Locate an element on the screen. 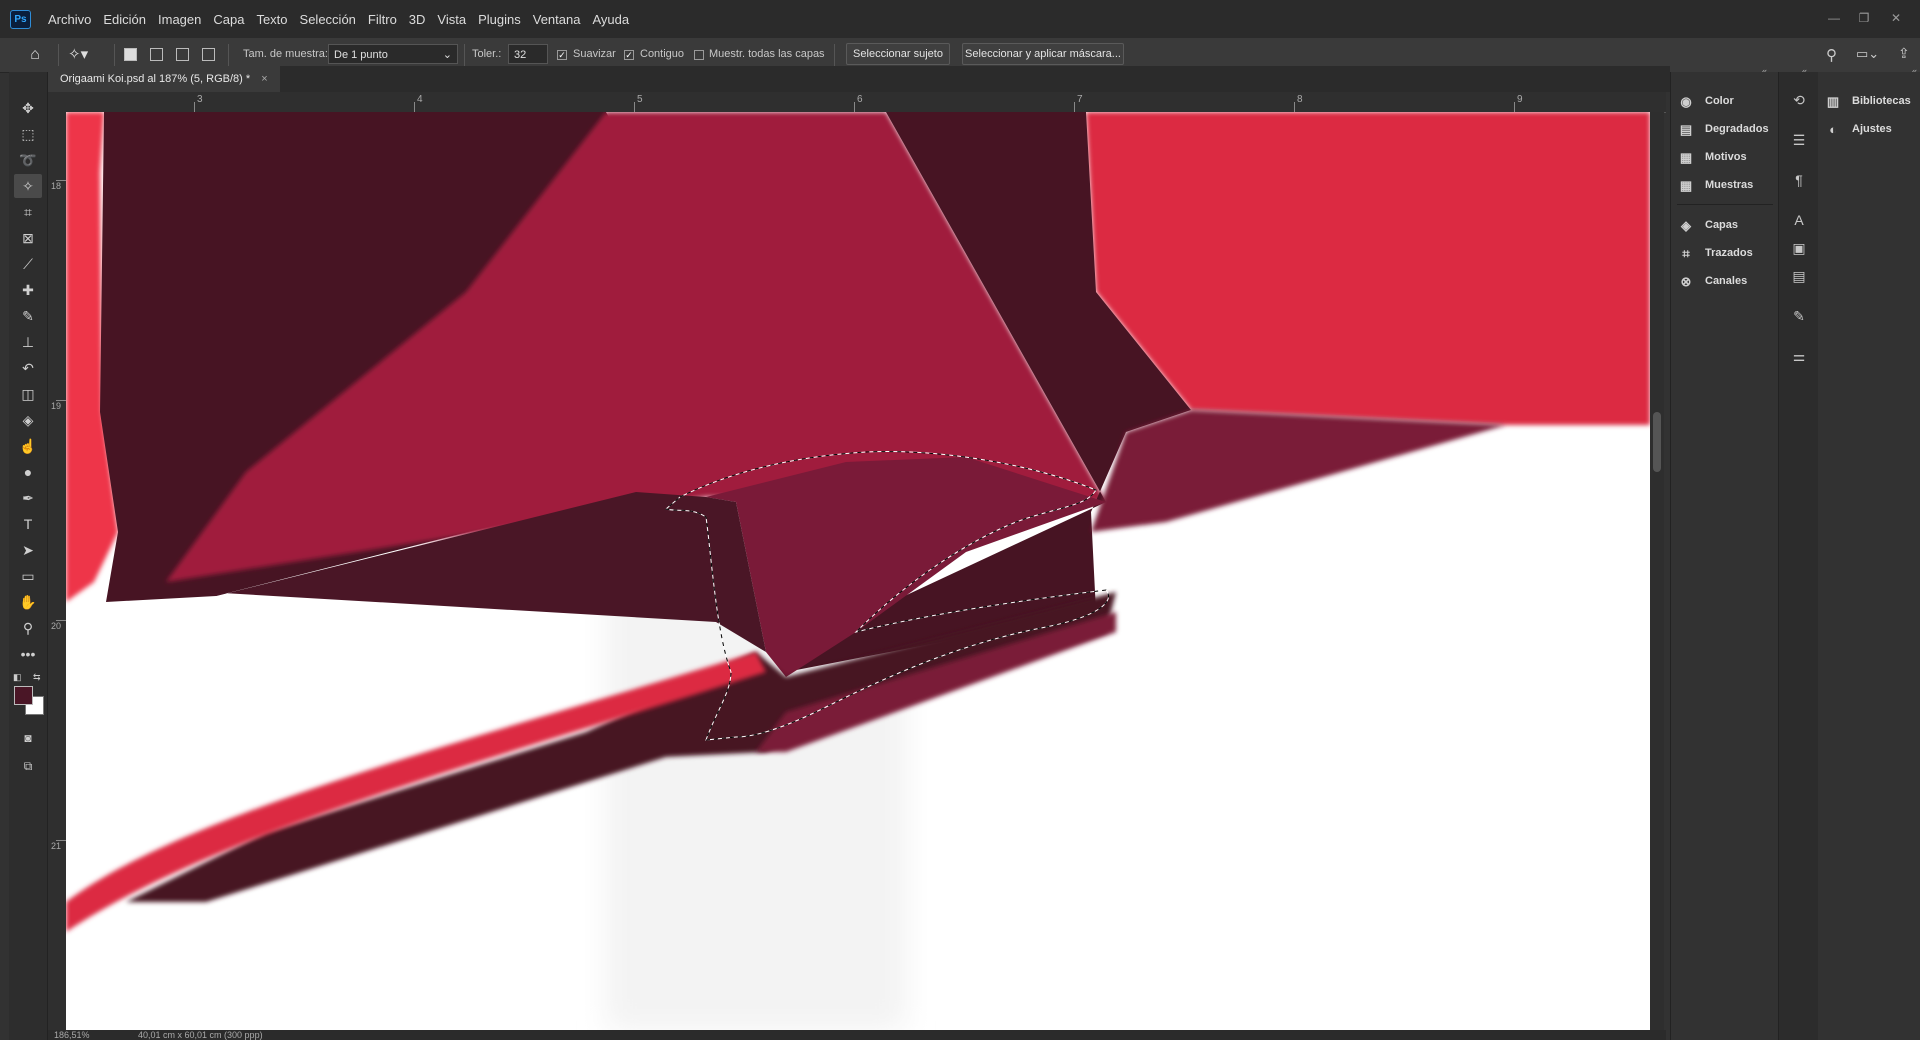 Image resolution: width=1920 pixels, height=1040 pixels. brush-tool-icon: ✎ is located at coordinates (28, 316).